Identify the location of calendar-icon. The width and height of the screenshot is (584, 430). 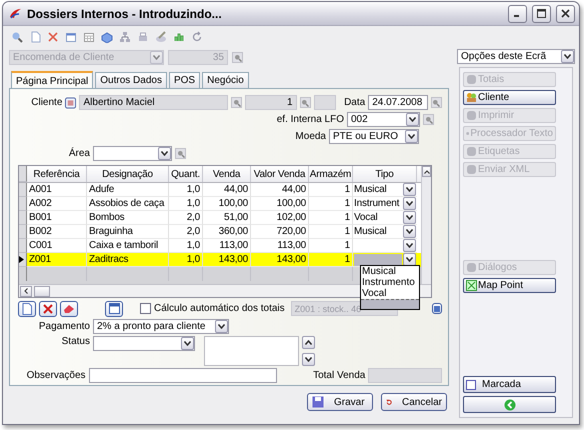
(89, 36).